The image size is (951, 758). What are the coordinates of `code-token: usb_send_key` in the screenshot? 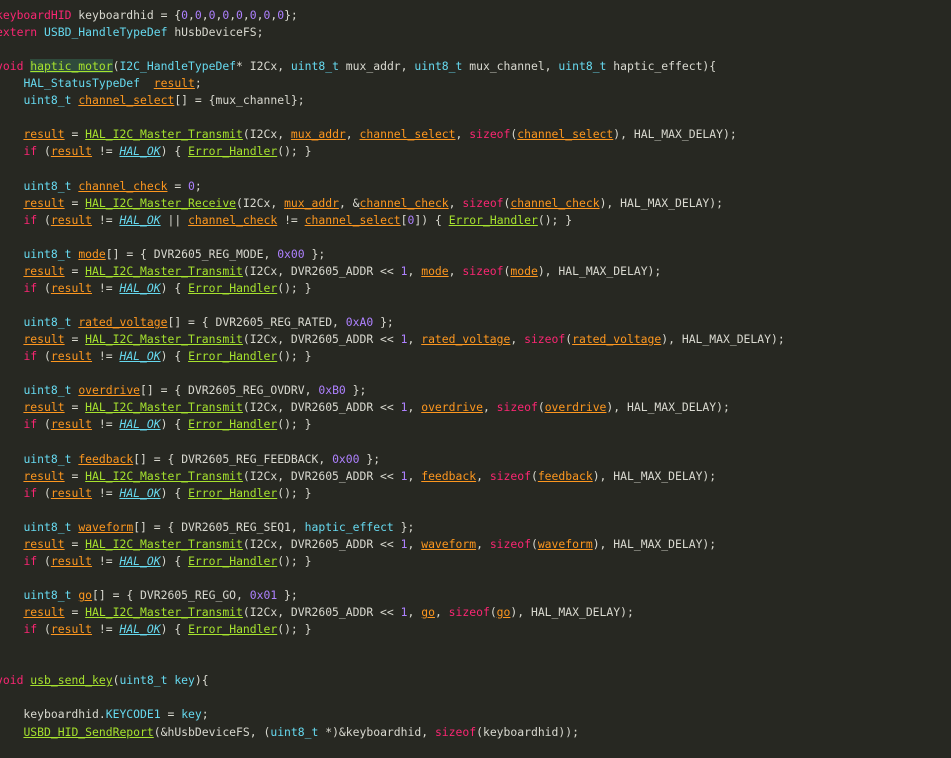 It's located at (71, 680).